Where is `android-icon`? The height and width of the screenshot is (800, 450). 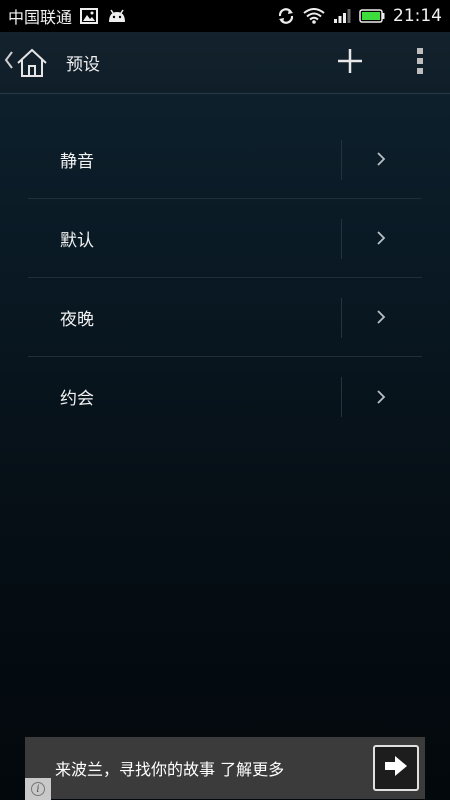 android-icon is located at coordinates (117, 16).